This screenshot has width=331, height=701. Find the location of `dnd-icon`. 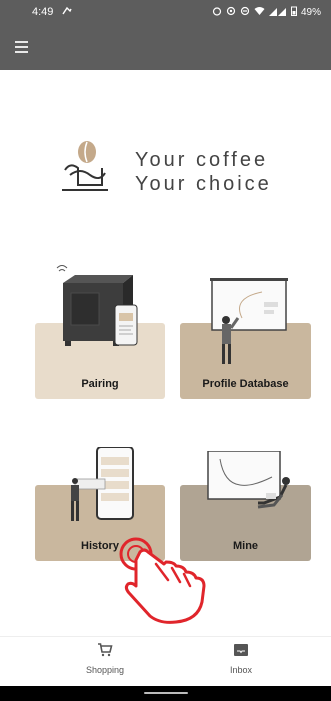

dnd-icon is located at coordinates (245, 12).